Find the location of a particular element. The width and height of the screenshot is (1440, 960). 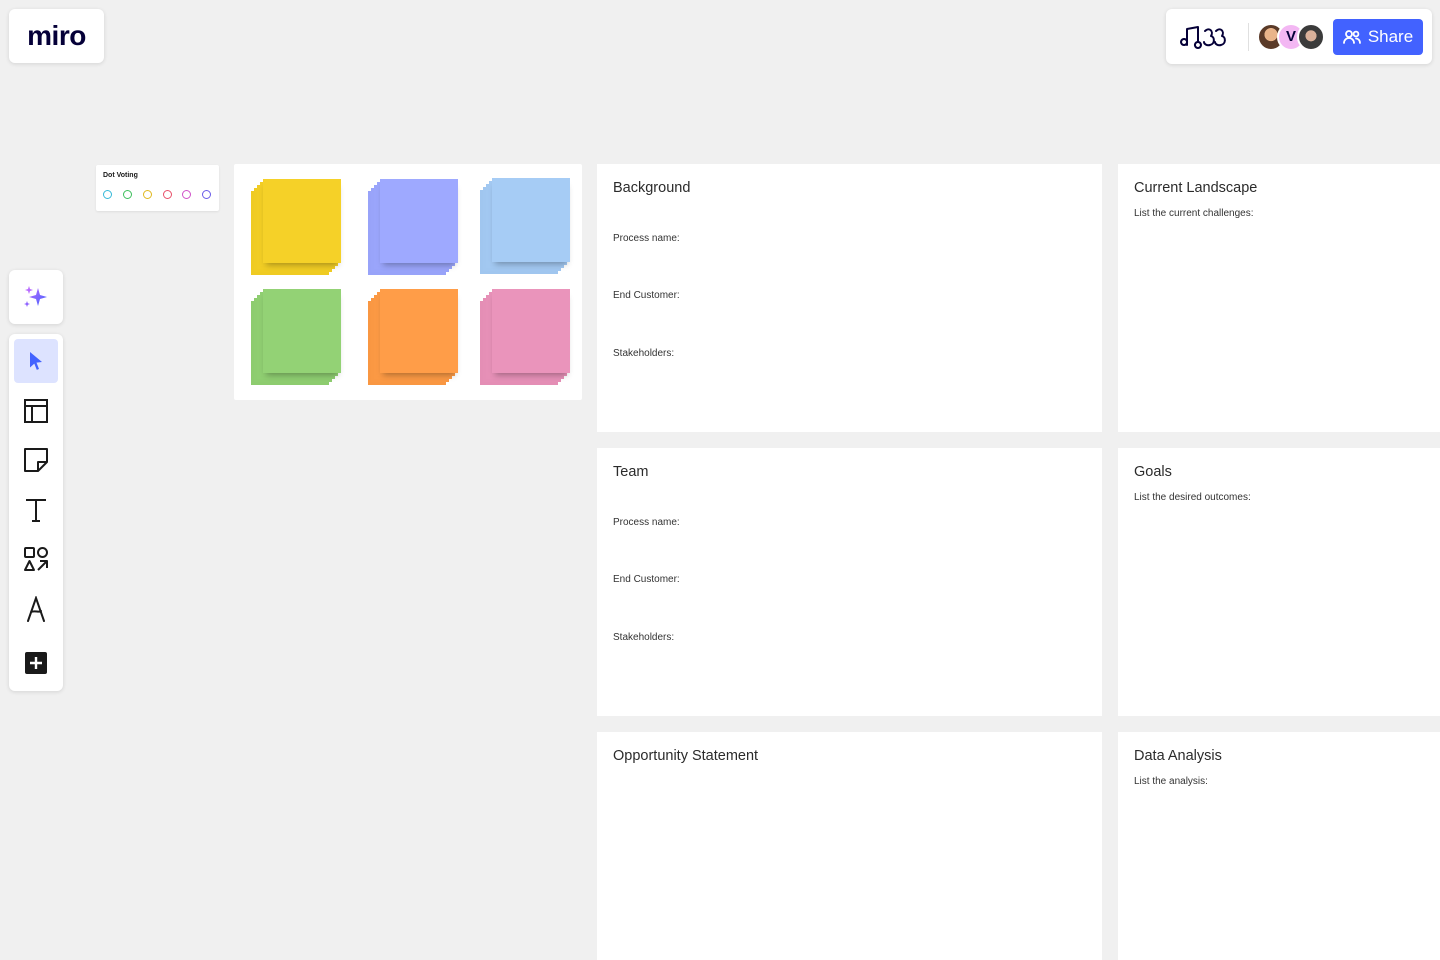

frame-subtitle: List the analysis: is located at coordinates (1171, 781).